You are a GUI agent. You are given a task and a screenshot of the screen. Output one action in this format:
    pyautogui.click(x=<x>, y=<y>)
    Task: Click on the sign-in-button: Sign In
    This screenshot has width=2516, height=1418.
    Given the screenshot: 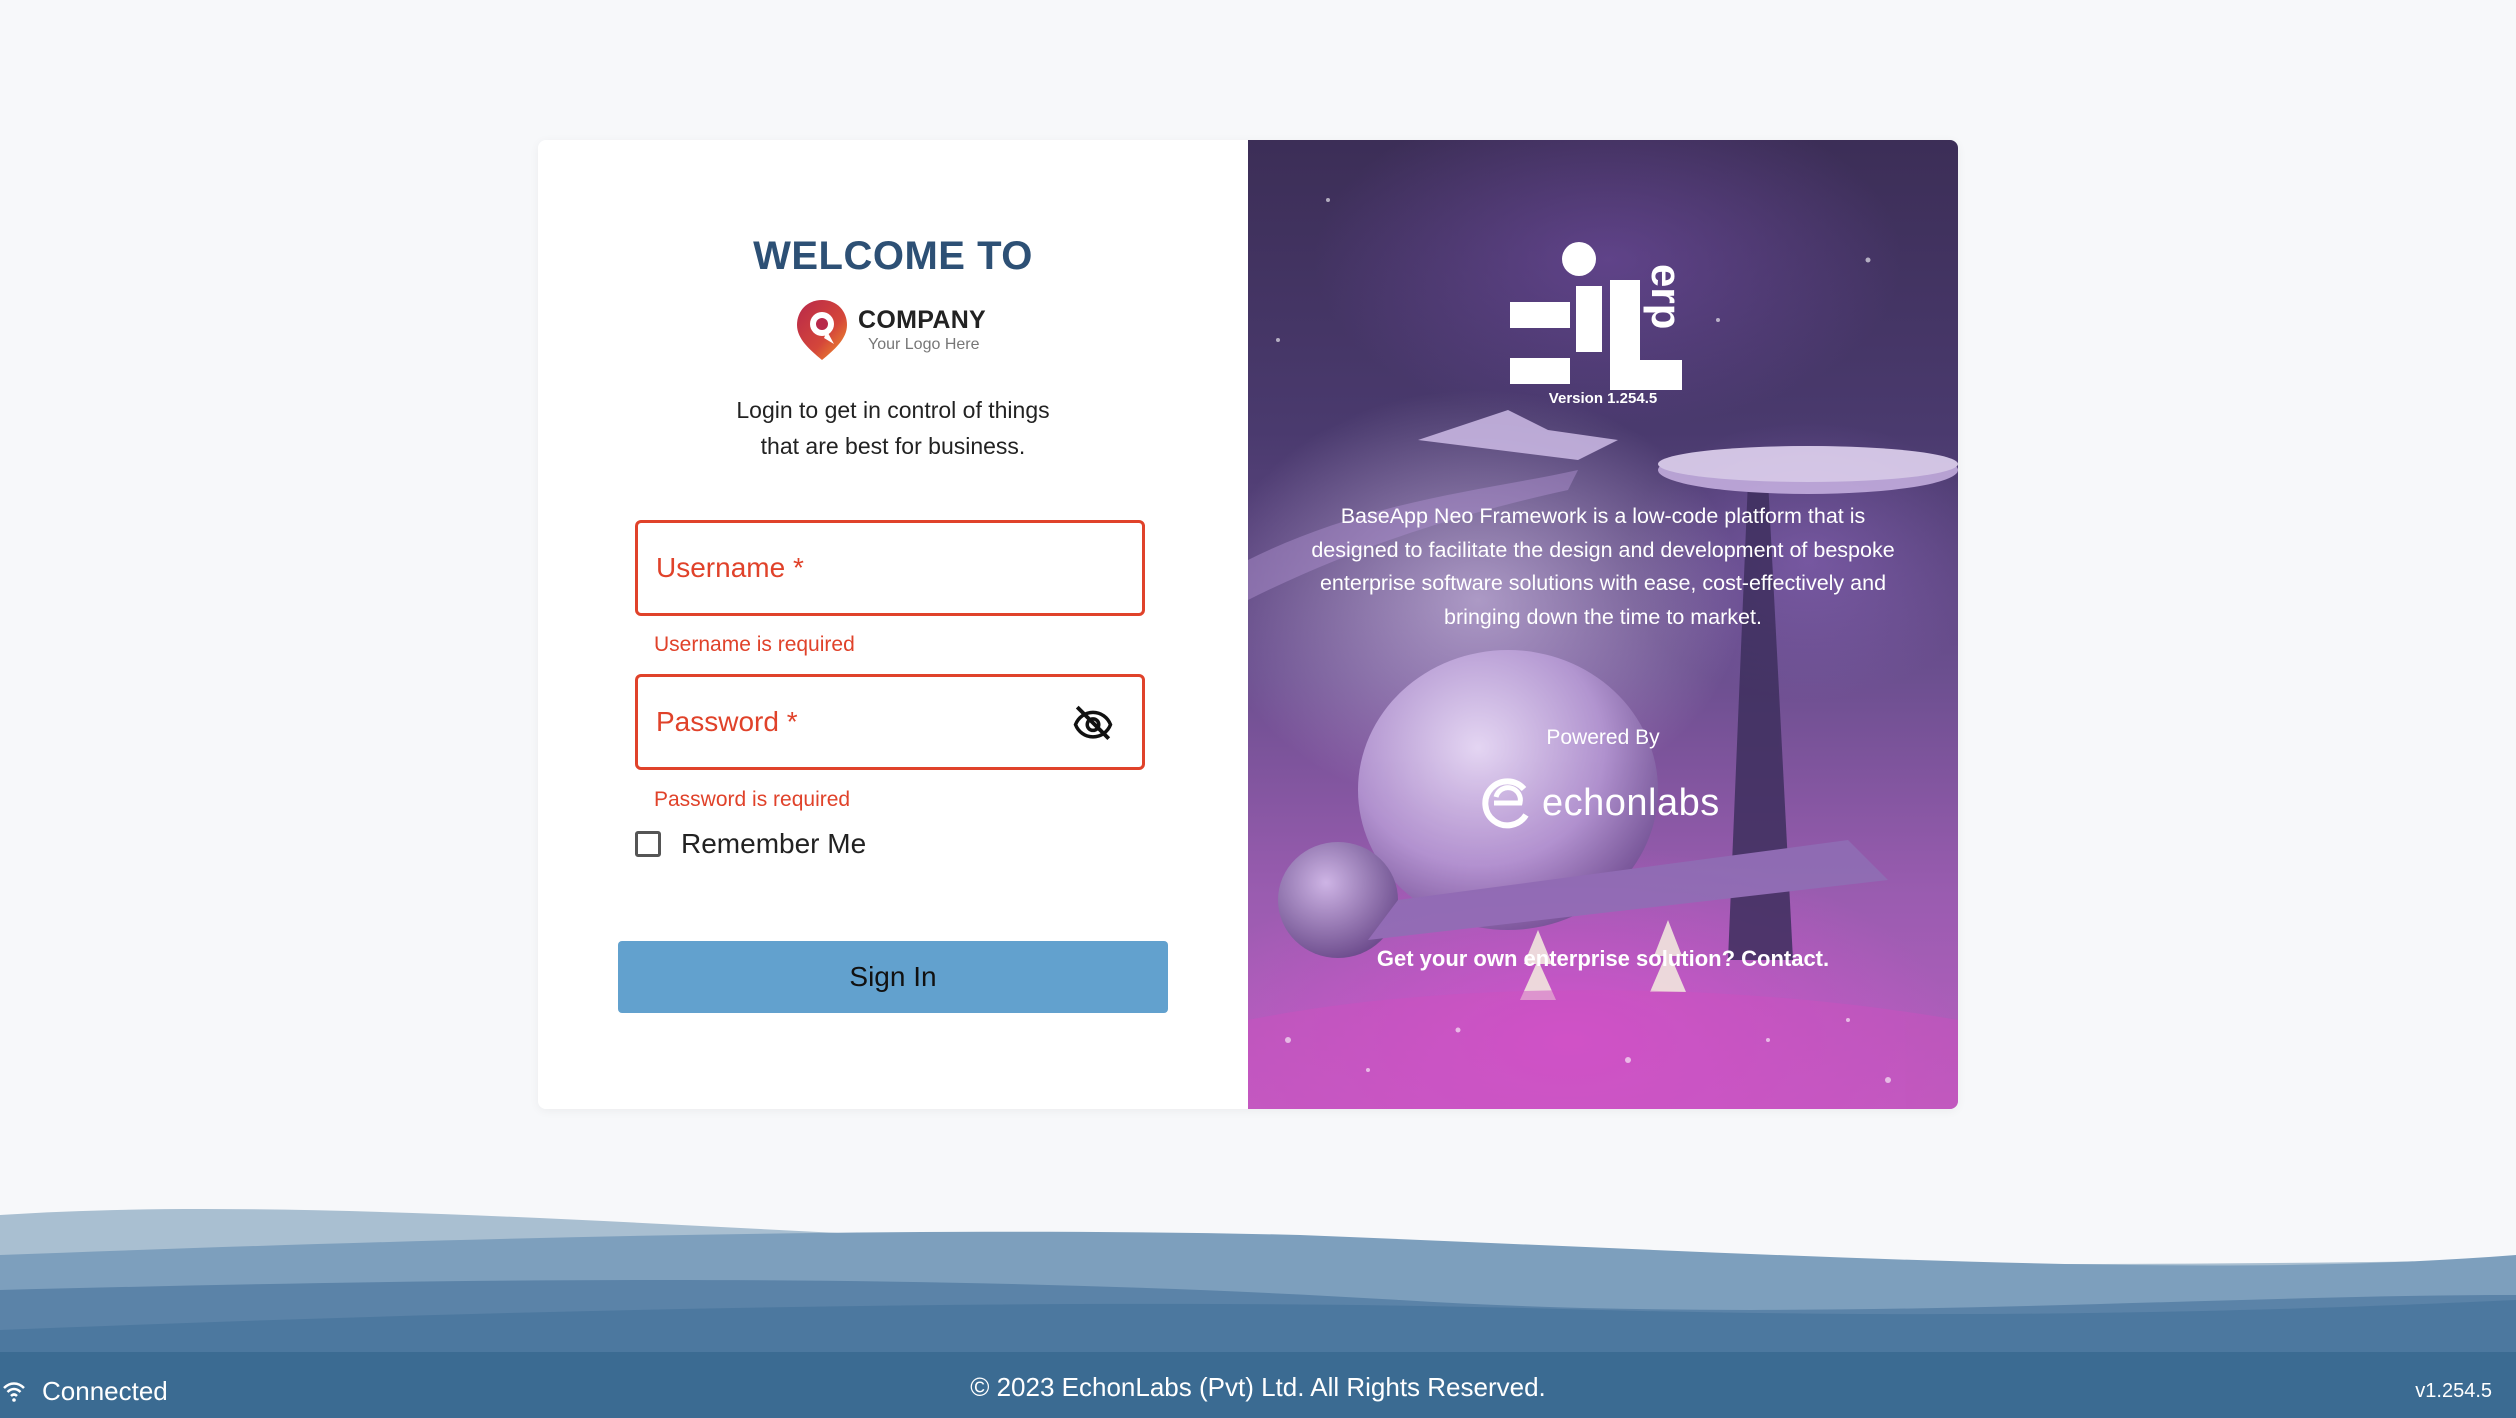 What is the action you would take?
    pyautogui.click(x=893, y=977)
    